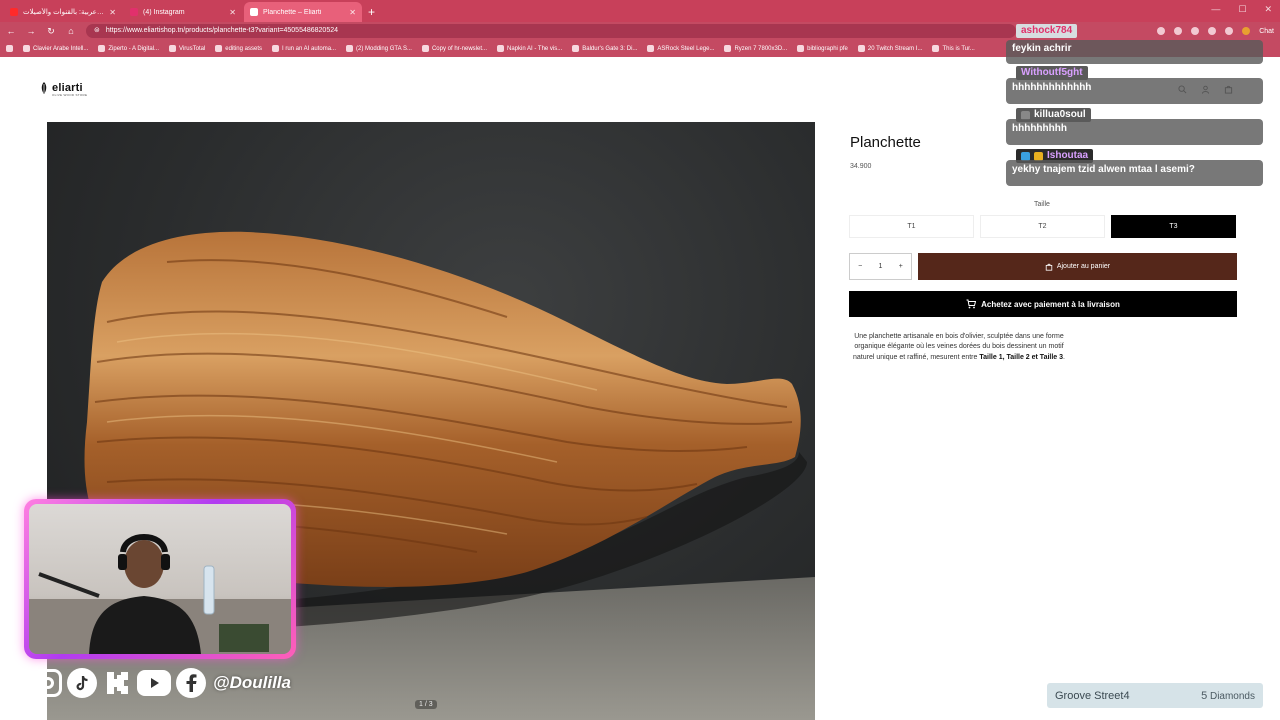 The image size is (1280, 720). I want to click on tiktok-icon, so click(82, 683).